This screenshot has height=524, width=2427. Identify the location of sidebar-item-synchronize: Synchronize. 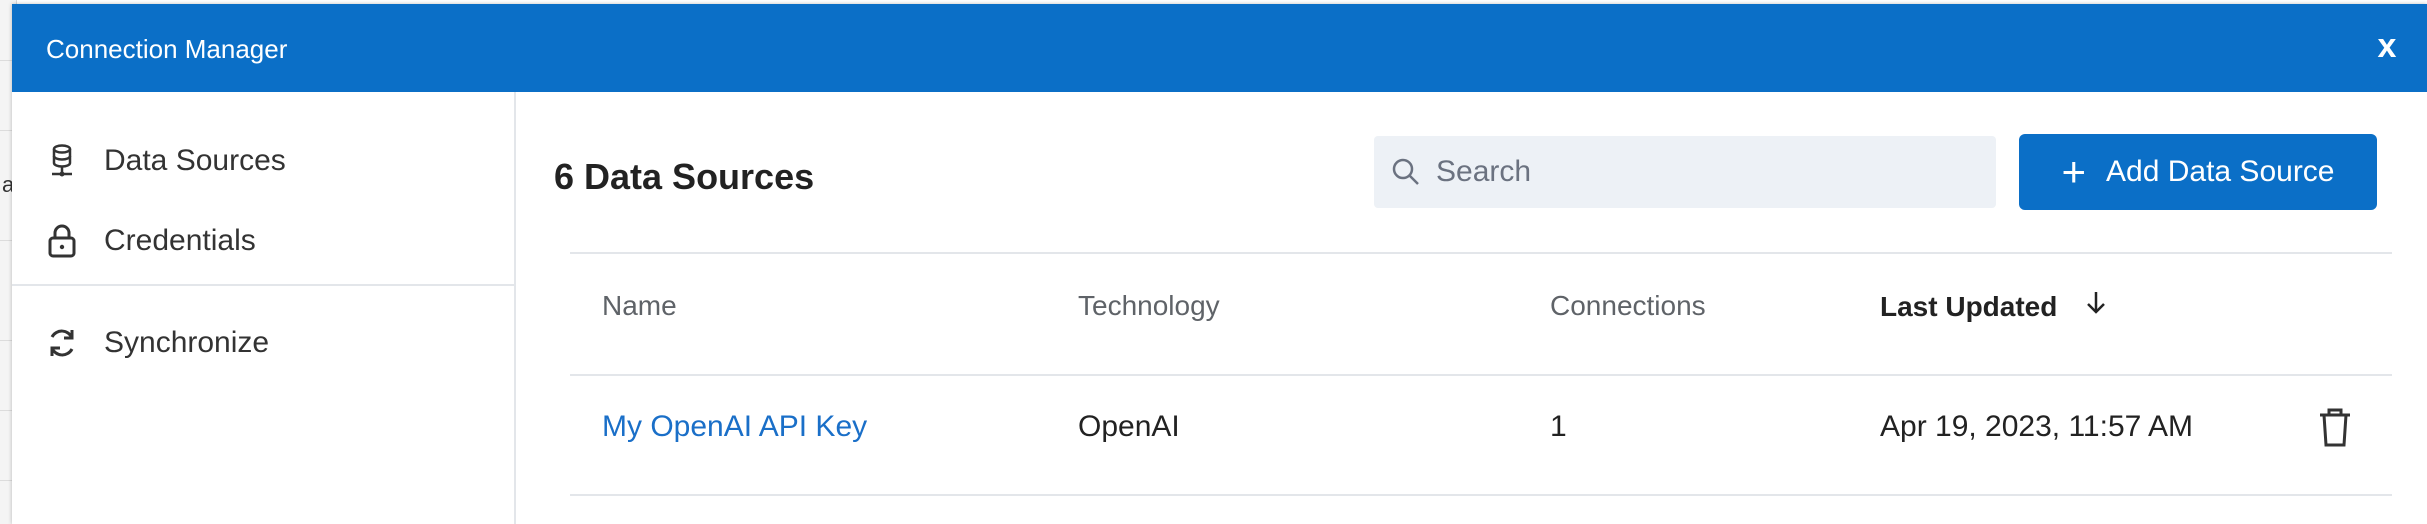
(156, 343).